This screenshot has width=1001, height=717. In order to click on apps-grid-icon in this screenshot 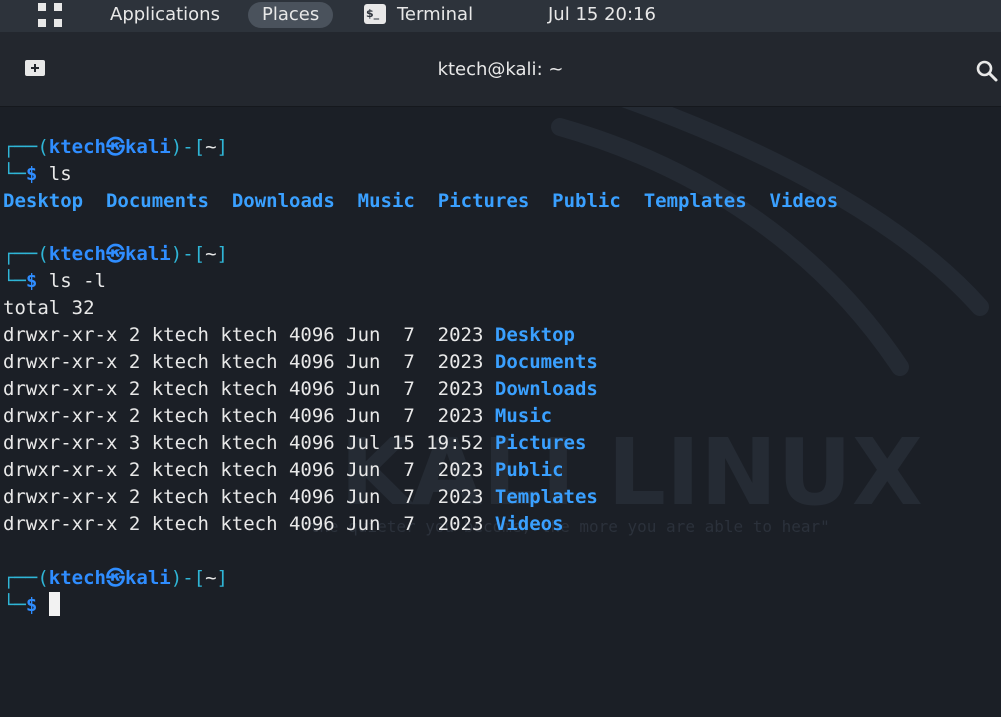, I will do `click(50, 15)`.